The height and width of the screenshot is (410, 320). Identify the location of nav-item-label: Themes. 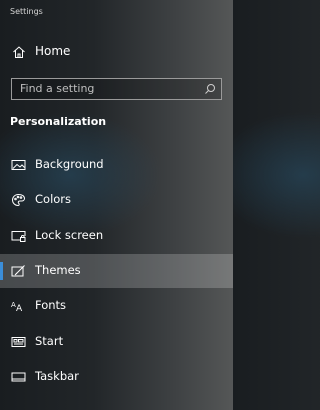
(58, 270).